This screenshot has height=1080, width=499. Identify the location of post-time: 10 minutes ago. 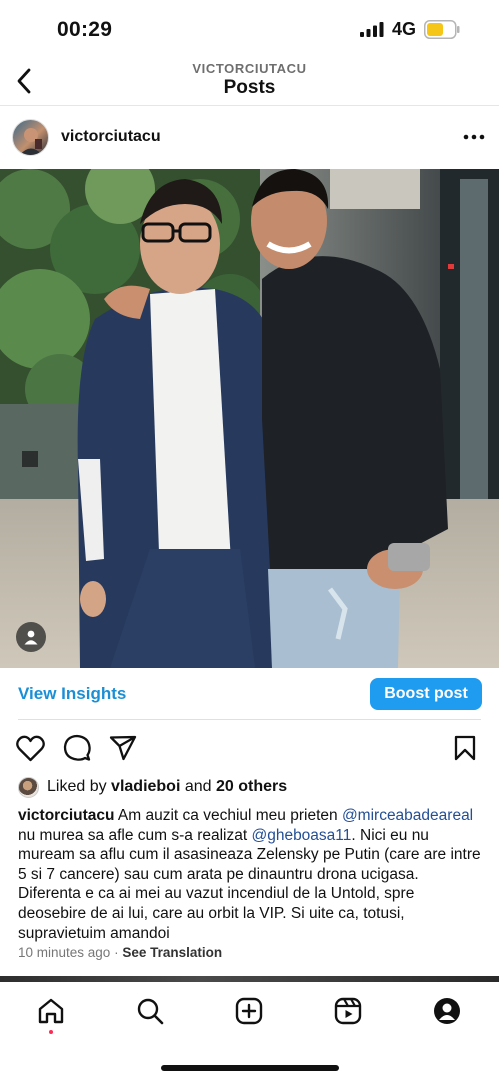
(64, 952).